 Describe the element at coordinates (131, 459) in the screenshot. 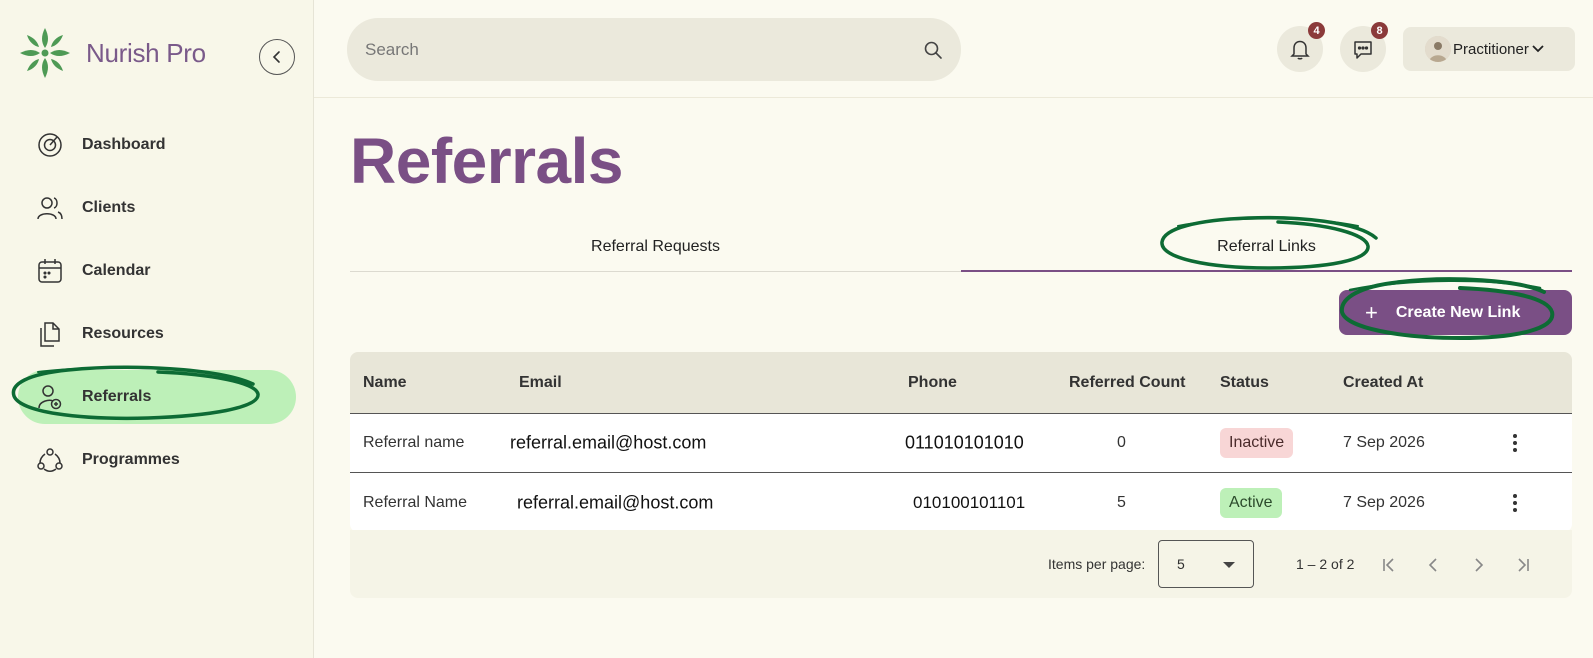

I see `sidebar-item-label: Programmes` at that location.